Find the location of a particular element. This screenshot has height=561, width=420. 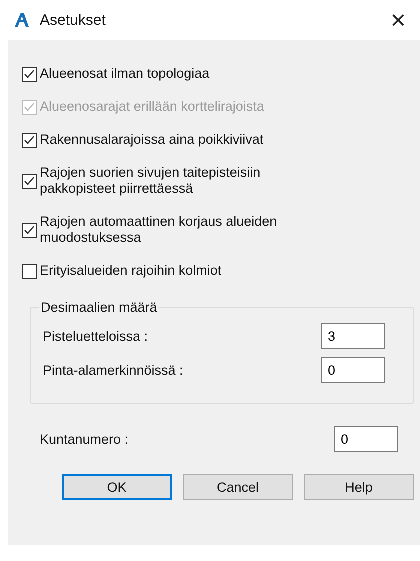

checkbox-label: Rajojen suorien sivujen taitepisteisiin pakkopisteet piirrettäessä is located at coordinates (190, 181).